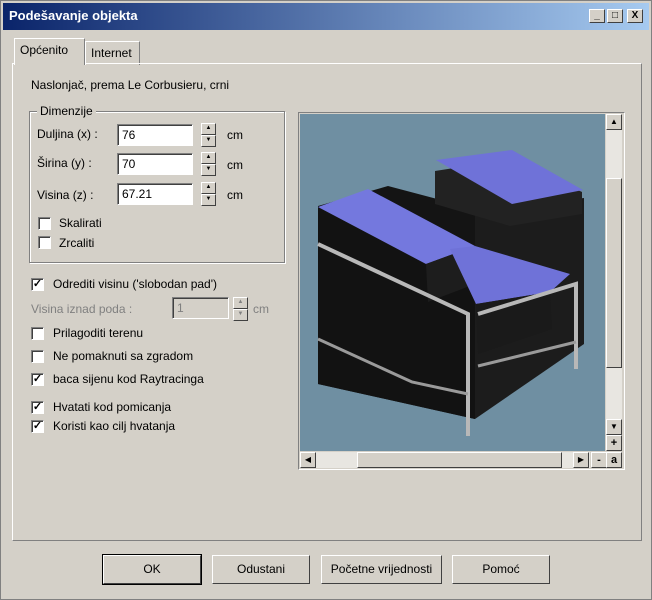  Describe the element at coordinates (37, 426) in the screenshot. I see `snap-target-checkbox: ✓` at that location.